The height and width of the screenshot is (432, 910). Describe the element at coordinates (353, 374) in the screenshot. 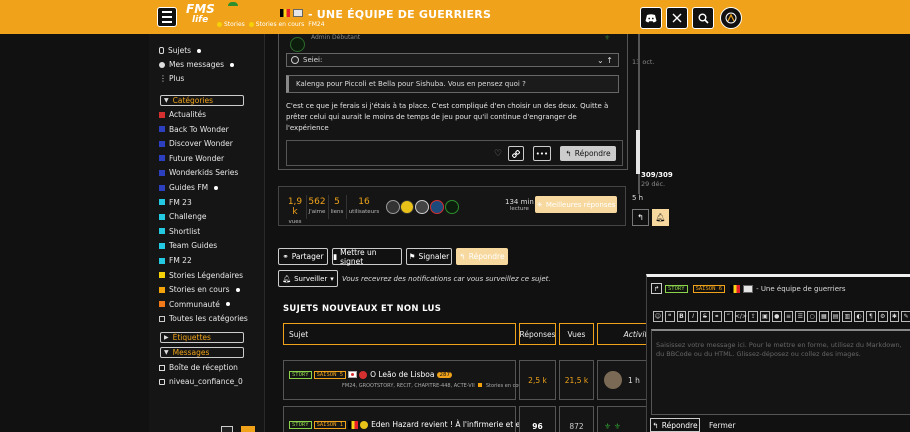

I see `japan-flag-icon` at that location.